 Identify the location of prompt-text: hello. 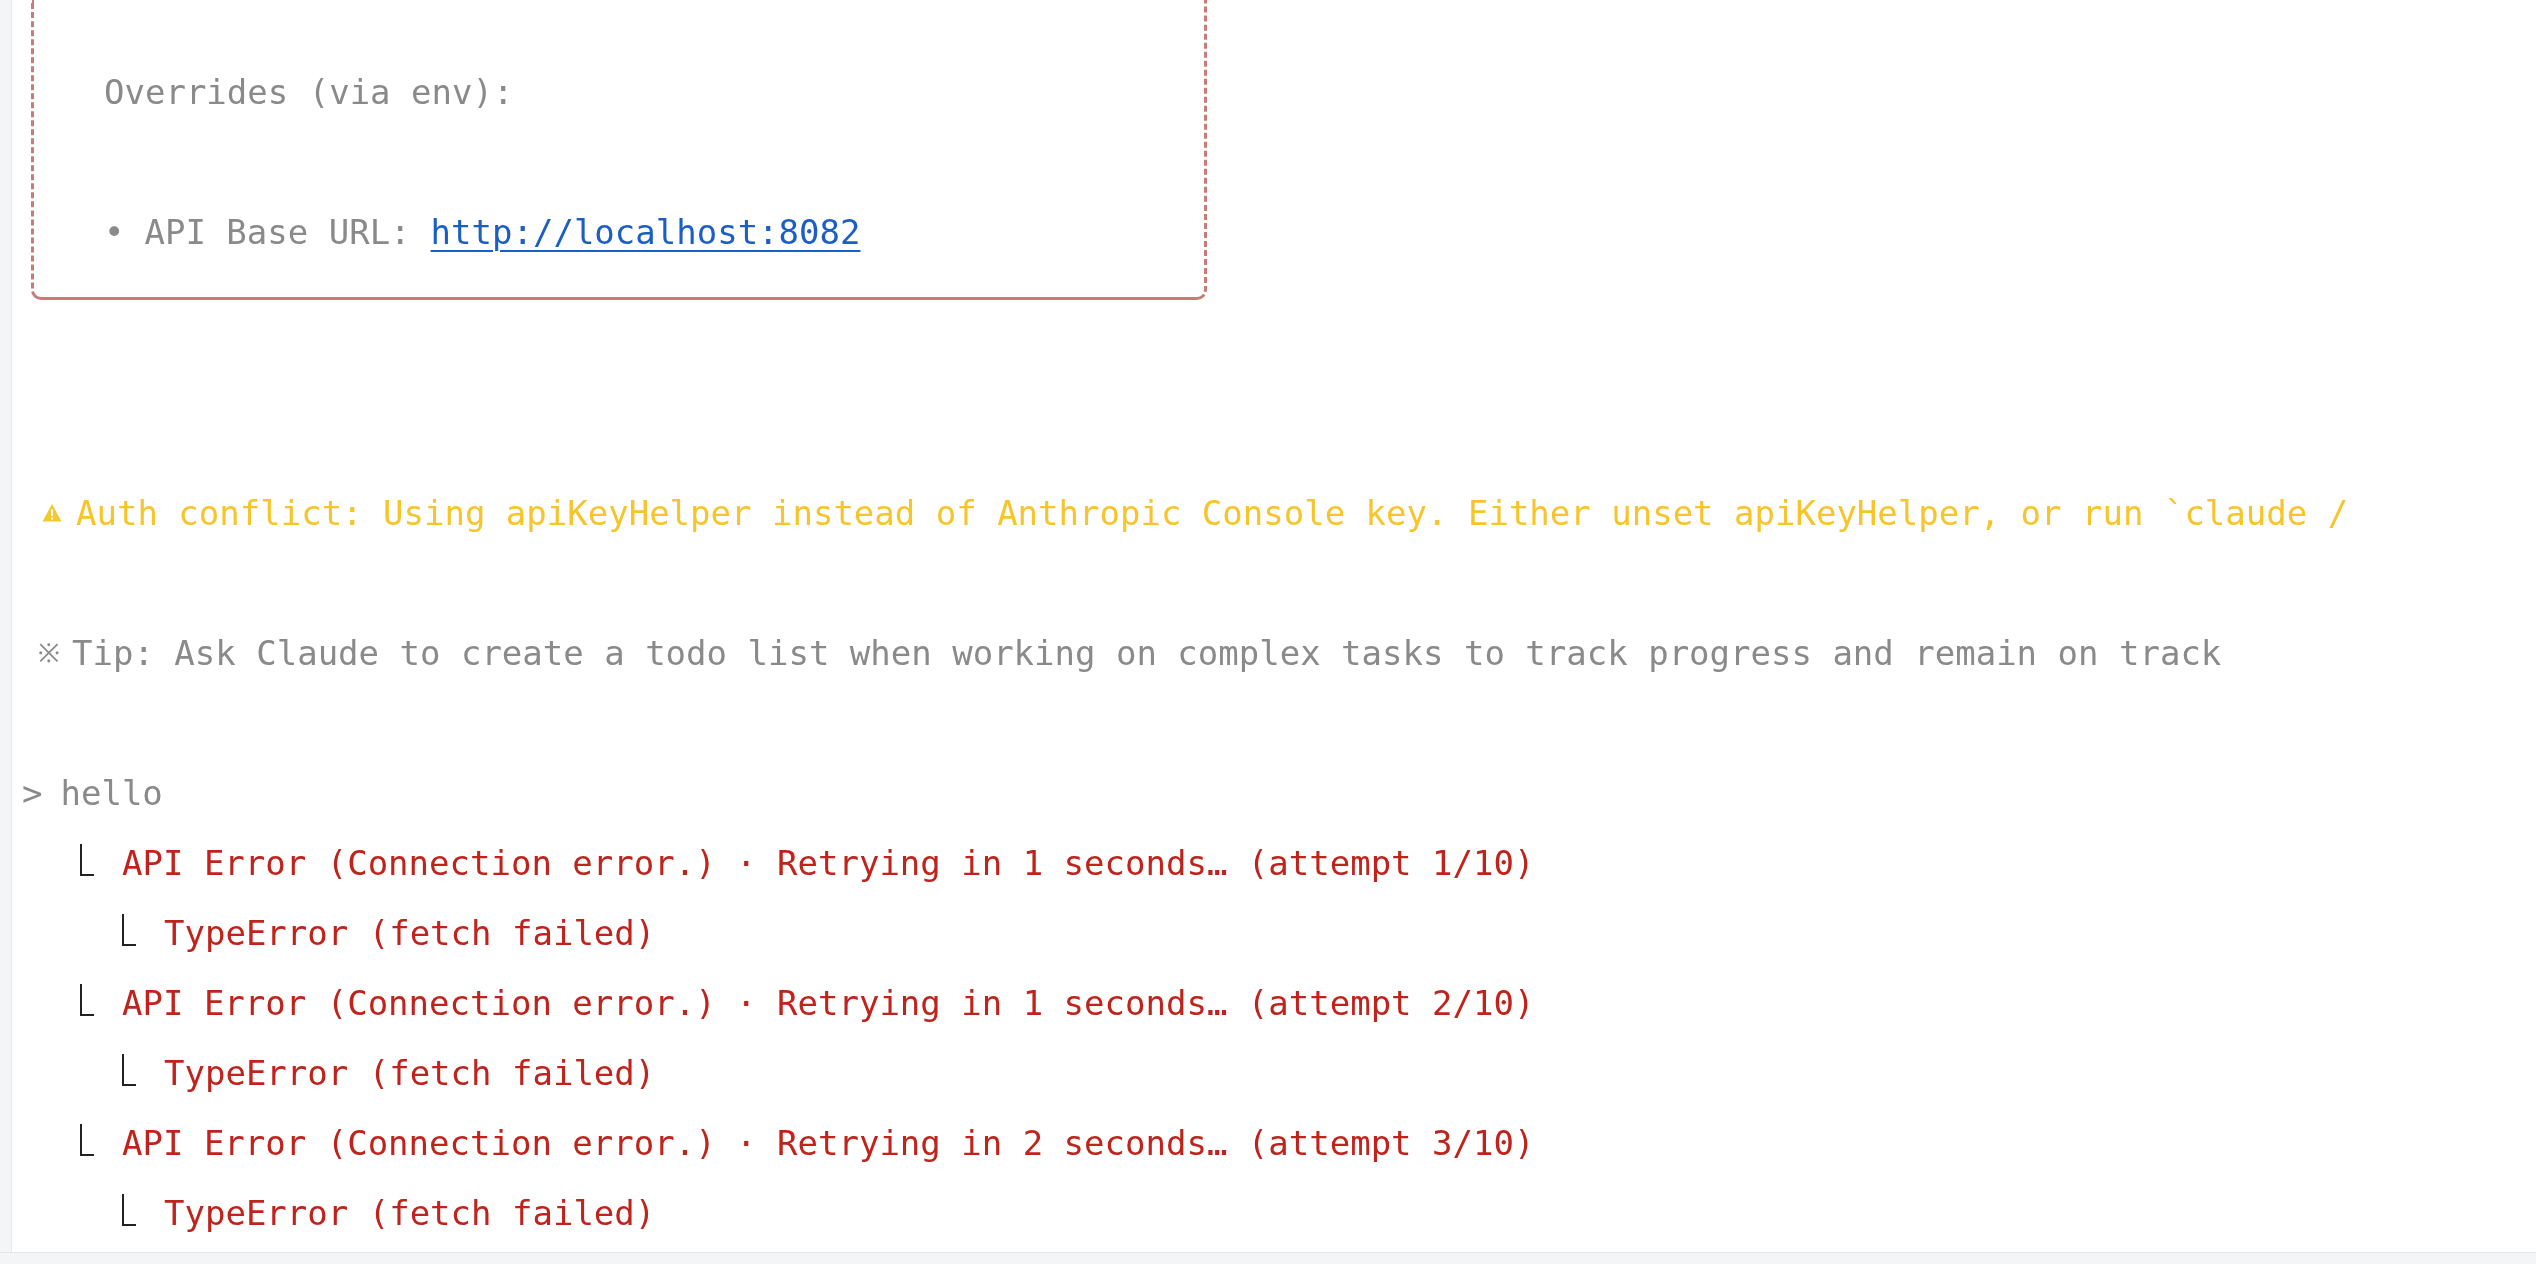
(111, 793).